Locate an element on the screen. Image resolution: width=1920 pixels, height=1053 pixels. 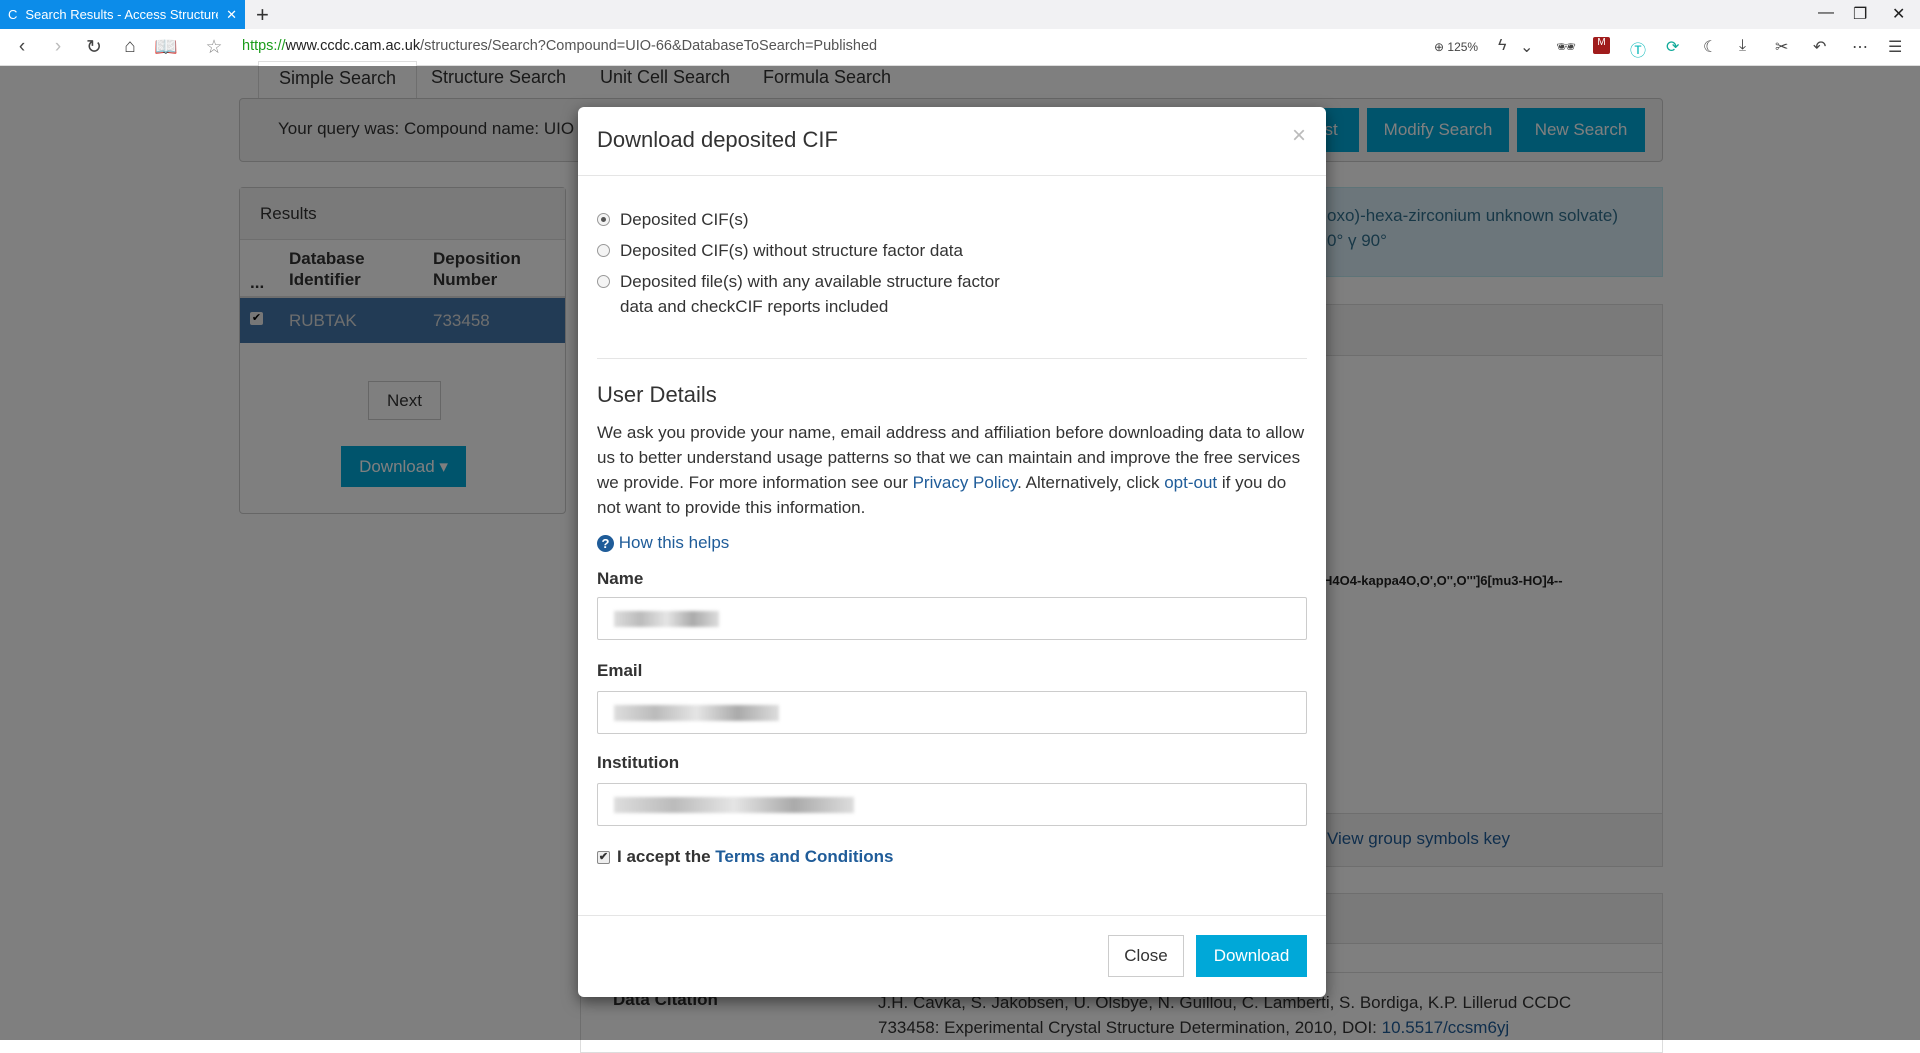
more-icon: ⋯ is located at coordinates (1860, 47).